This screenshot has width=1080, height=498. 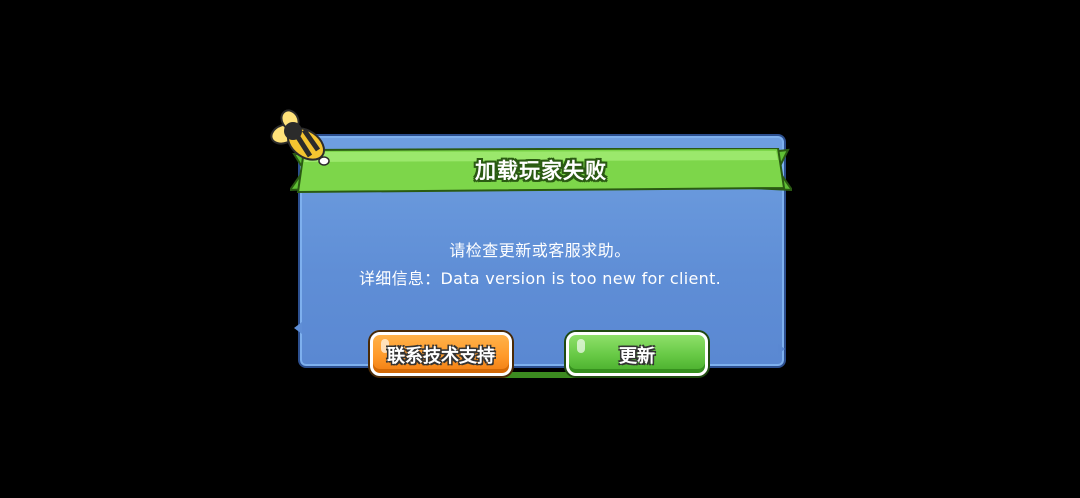 What do you see at coordinates (781, 349) in the screenshot?
I see `panel-notch-right` at bounding box center [781, 349].